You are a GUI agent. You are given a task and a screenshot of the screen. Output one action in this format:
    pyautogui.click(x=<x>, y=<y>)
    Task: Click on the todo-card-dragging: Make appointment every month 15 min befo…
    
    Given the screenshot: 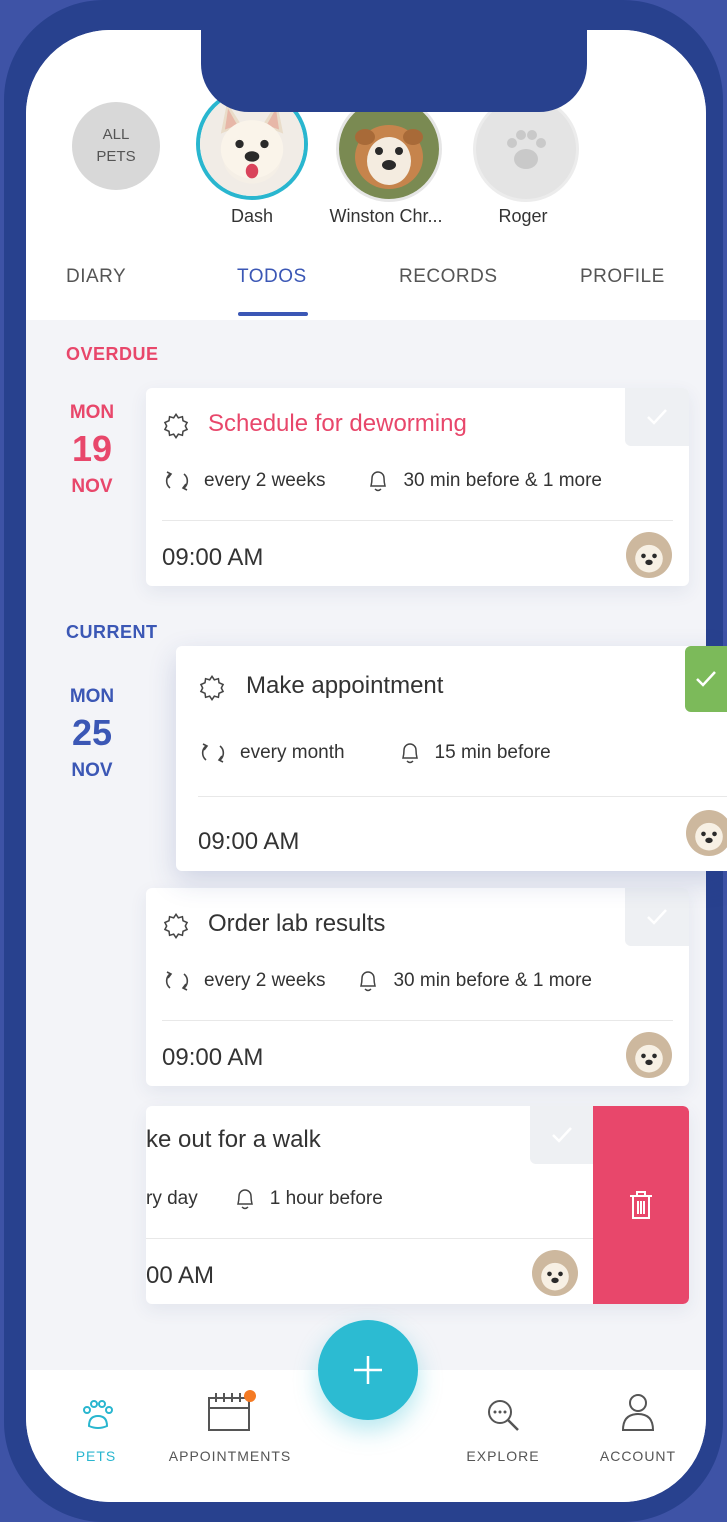 What is the action you would take?
    pyautogui.click(x=451, y=758)
    